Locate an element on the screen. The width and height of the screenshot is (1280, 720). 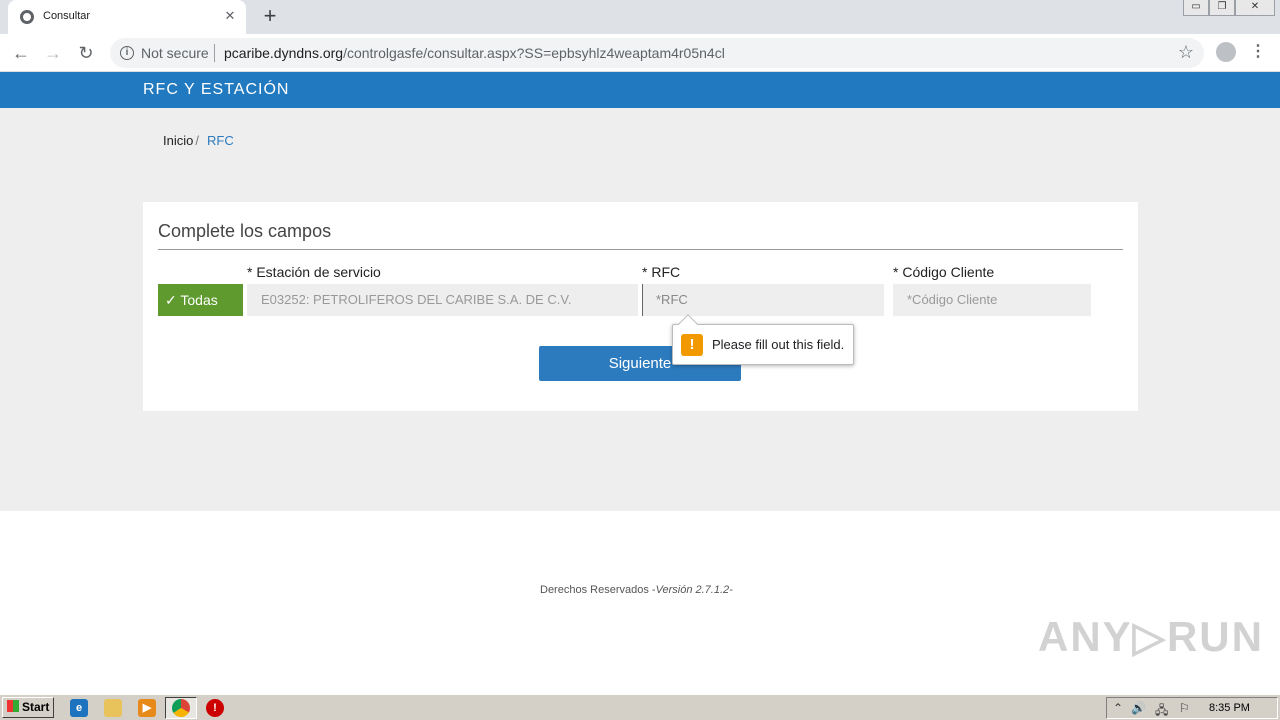
warning-icon: ! is located at coordinates (692, 345).